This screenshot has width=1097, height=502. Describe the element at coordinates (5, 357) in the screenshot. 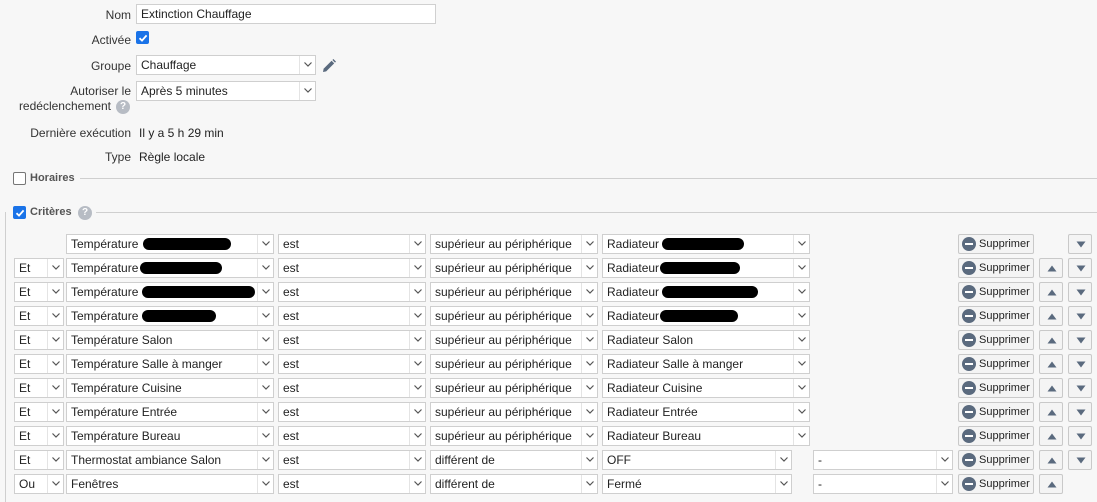

I see `criteres-box-left-border` at that location.